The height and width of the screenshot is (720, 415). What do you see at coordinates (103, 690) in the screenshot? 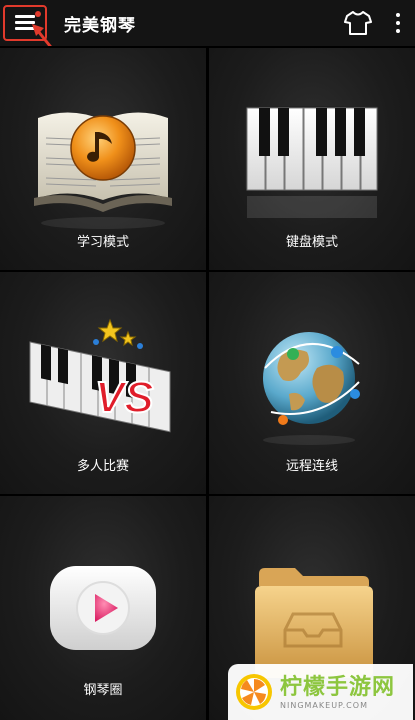
I see `tile-label: 钢琴圈` at bounding box center [103, 690].